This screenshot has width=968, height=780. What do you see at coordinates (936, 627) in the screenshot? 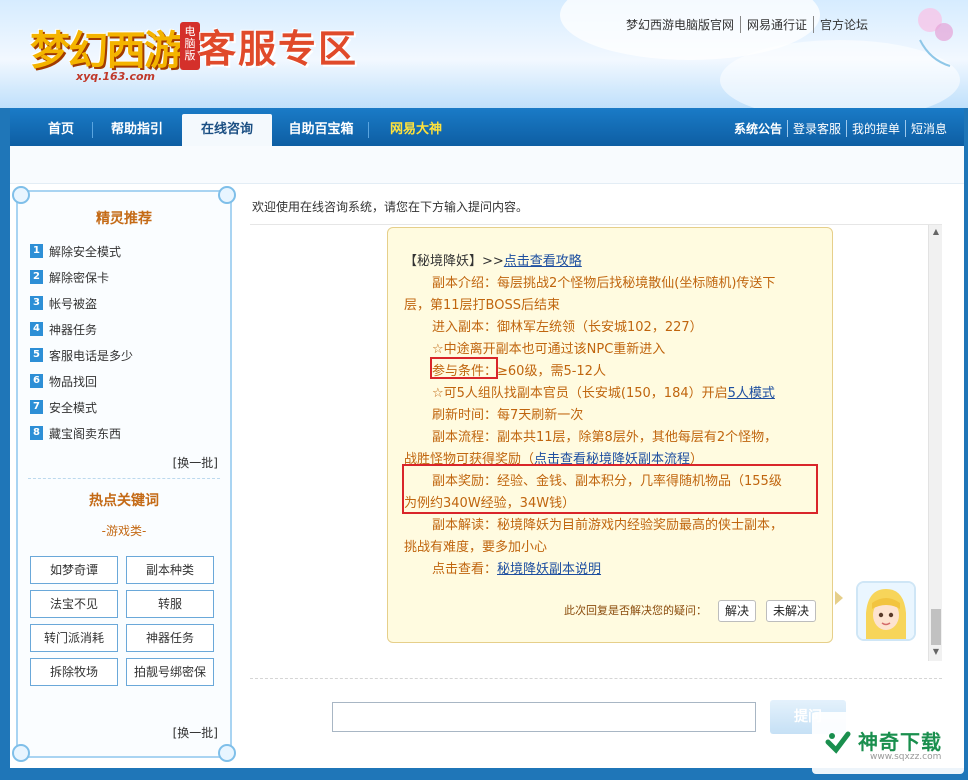
I see `scrollbar-thumb` at bounding box center [936, 627].